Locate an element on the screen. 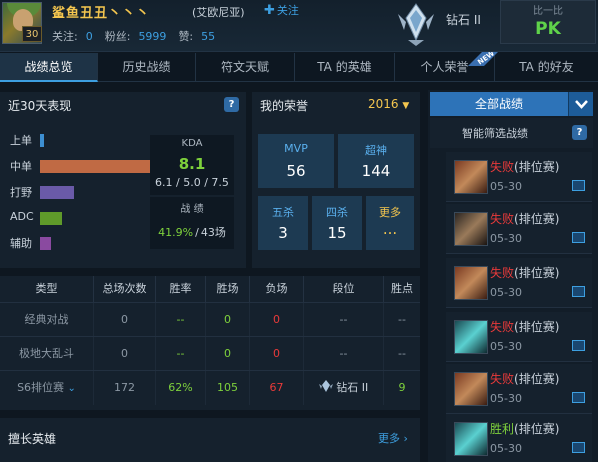  kda-box: KDA 8.1 6.1 / 5.0 / 7.5 is located at coordinates (192, 165).